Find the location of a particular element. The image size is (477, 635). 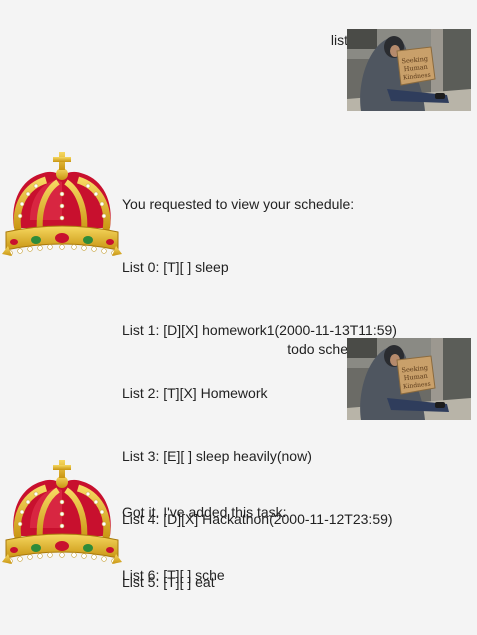

user-message: list is located at coordinates (238, 70).